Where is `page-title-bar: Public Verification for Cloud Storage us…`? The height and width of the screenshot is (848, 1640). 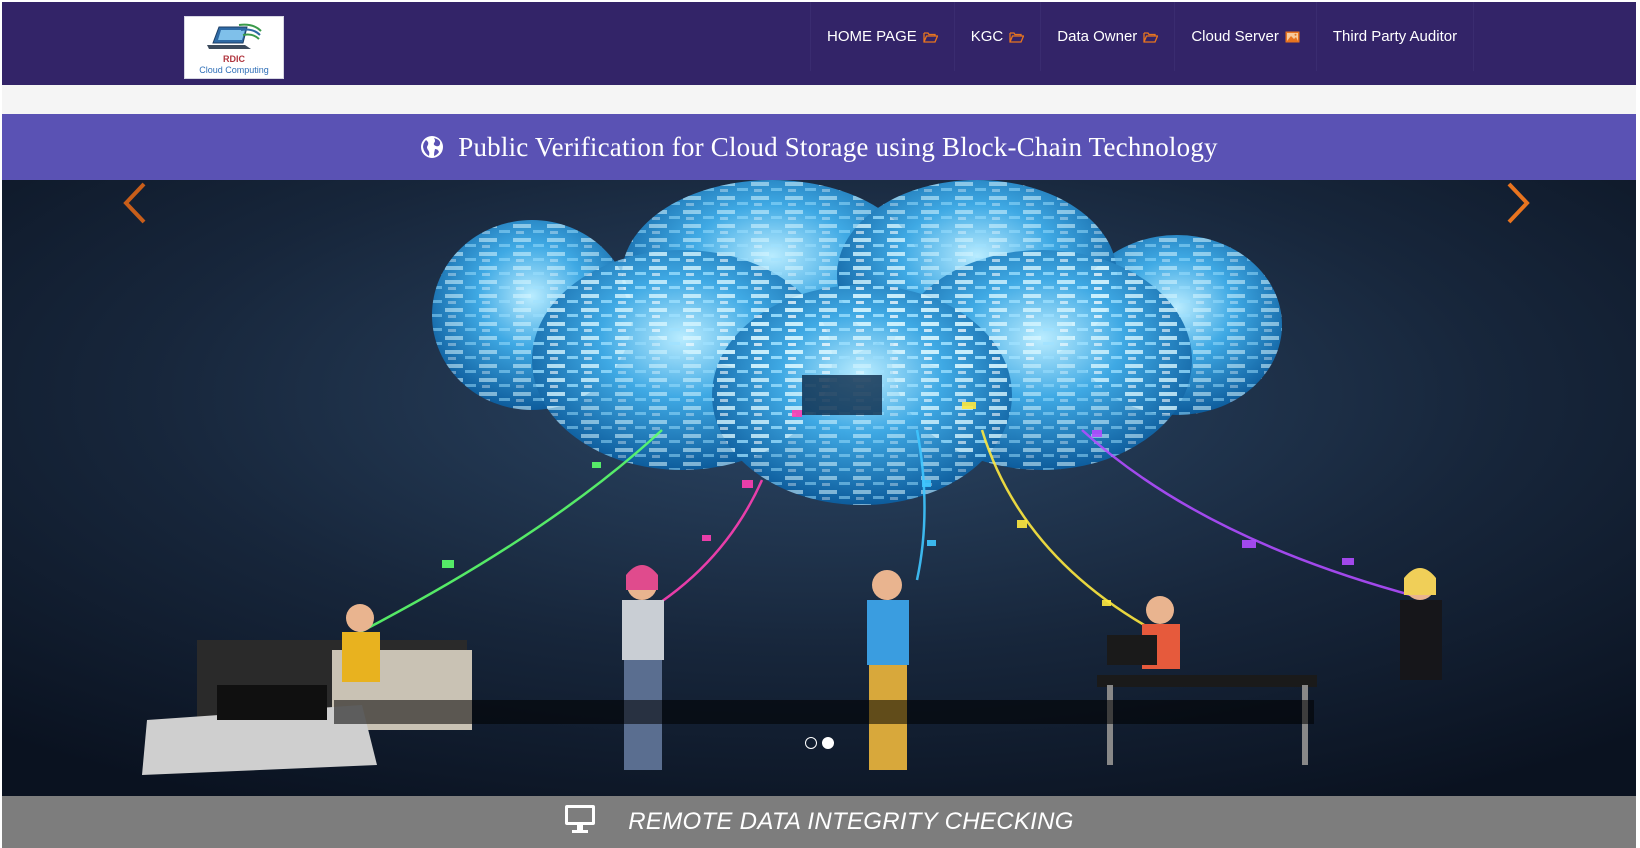
page-title-bar: Public Verification for Cloud Storage us… is located at coordinates (819, 147).